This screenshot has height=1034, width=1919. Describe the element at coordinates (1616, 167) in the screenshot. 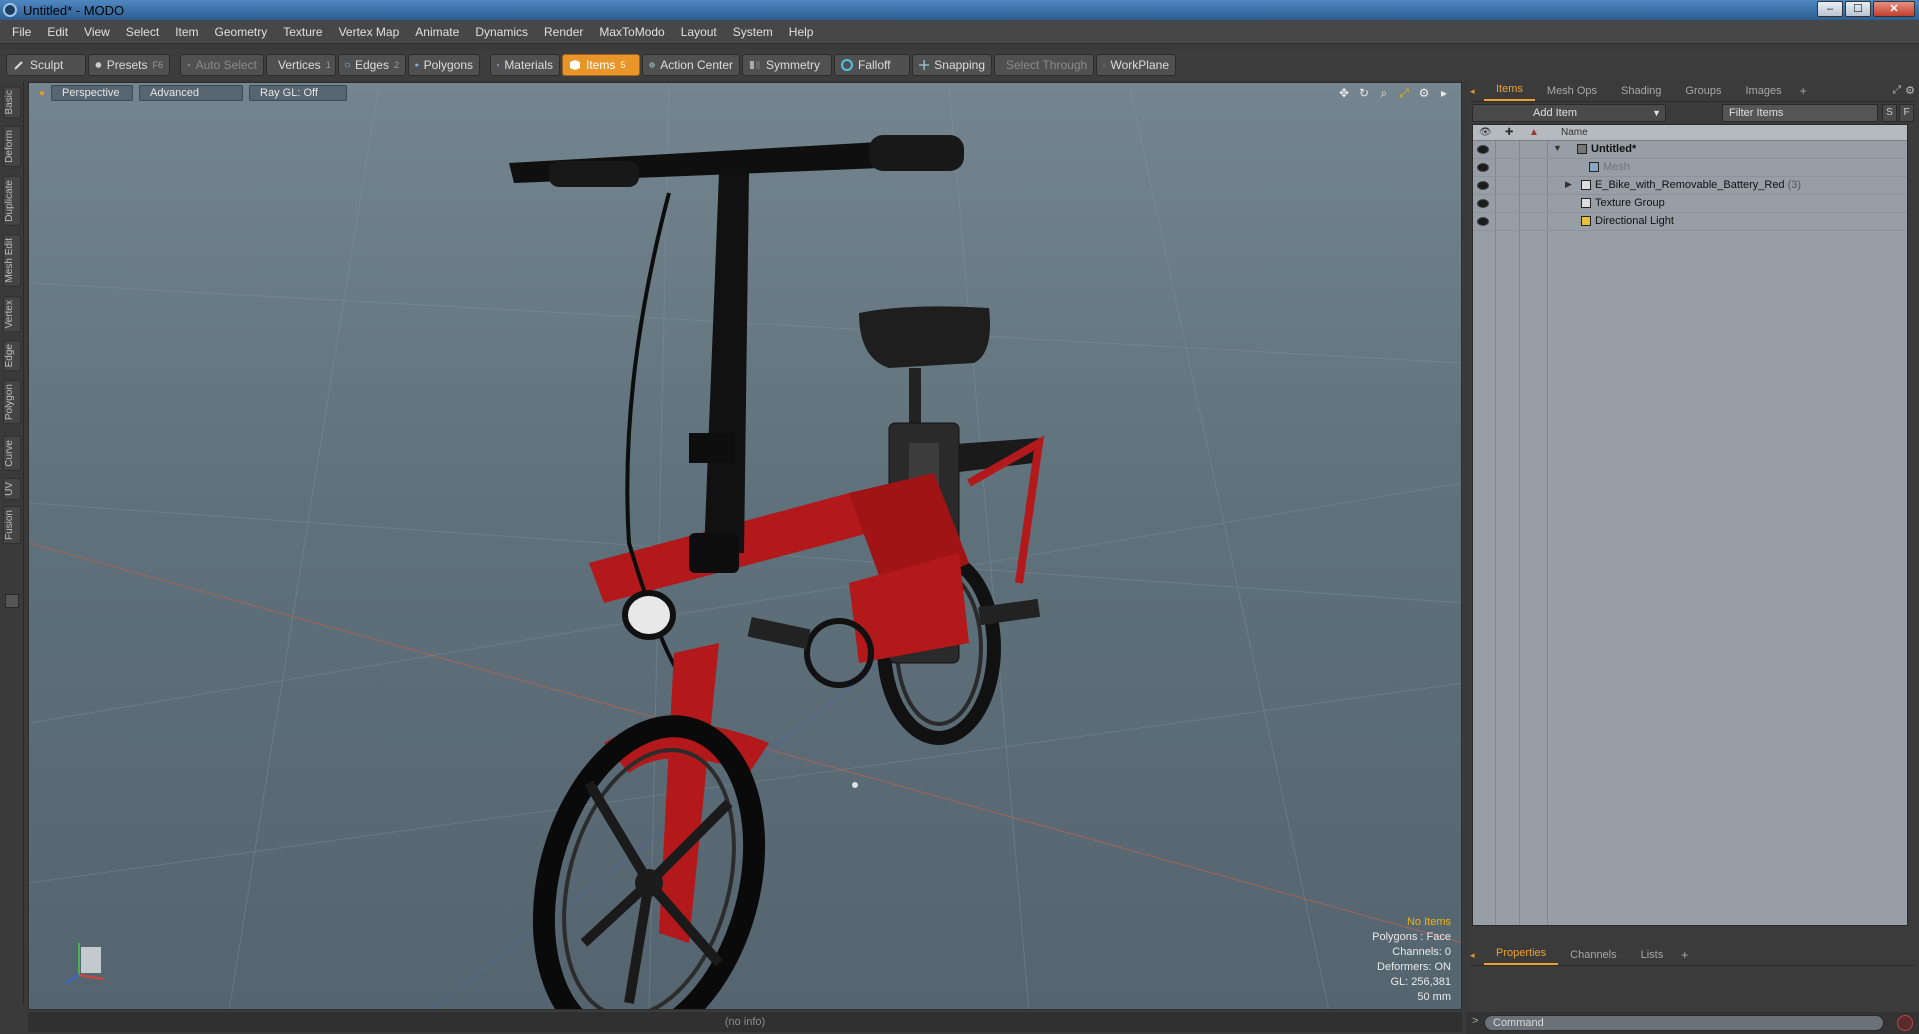

I see `mesh-label: Mesh` at that location.